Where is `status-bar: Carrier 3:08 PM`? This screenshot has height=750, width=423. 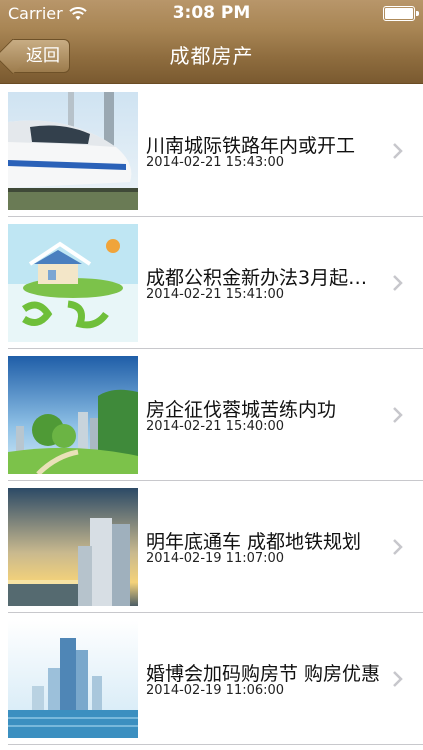 status-bar: Carrier 3:08 PM is located at coordinates (211, 14).